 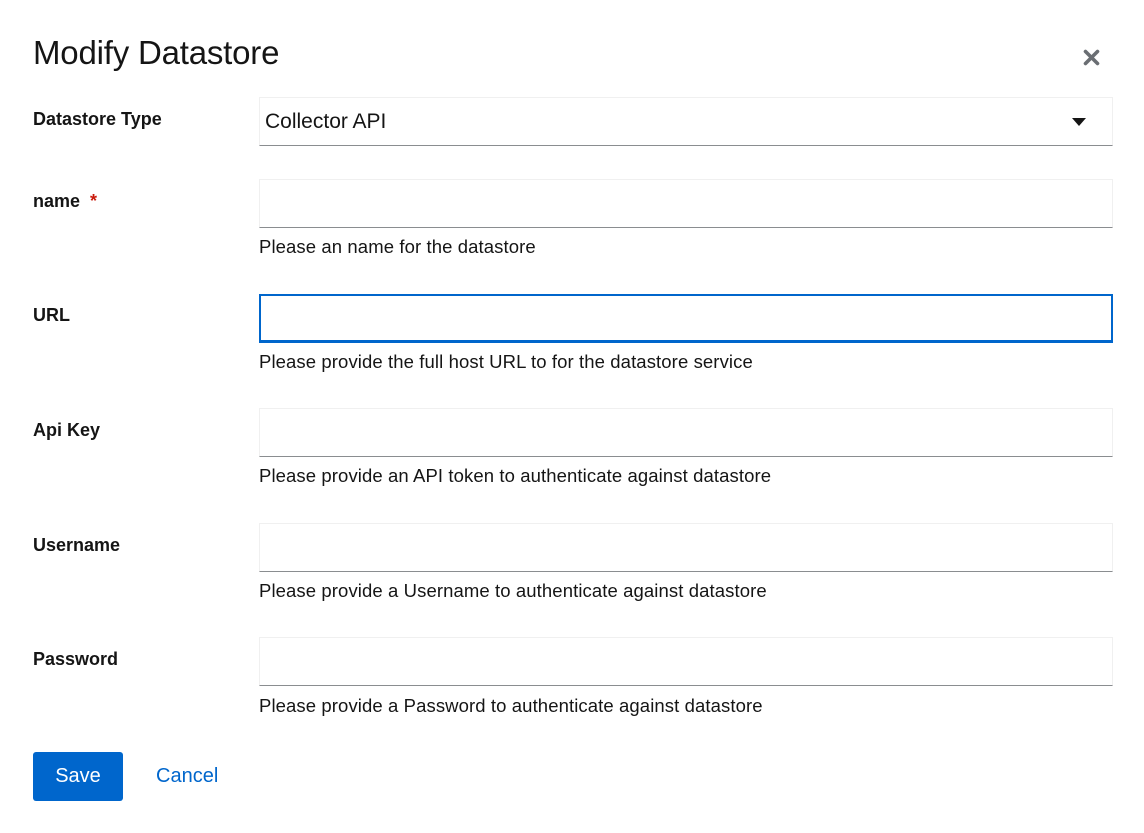 I want to click on close-icon, so click(x=1091, y=57).